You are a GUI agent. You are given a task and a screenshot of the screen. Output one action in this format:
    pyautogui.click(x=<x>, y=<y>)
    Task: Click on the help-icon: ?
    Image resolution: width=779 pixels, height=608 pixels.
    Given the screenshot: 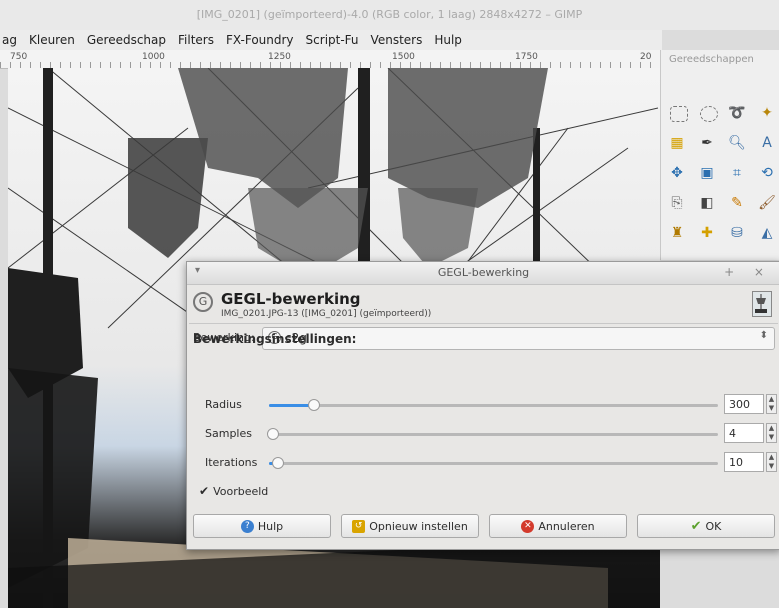 What is the action you would take?
    pyautogui.click(x=247, y=526)
    